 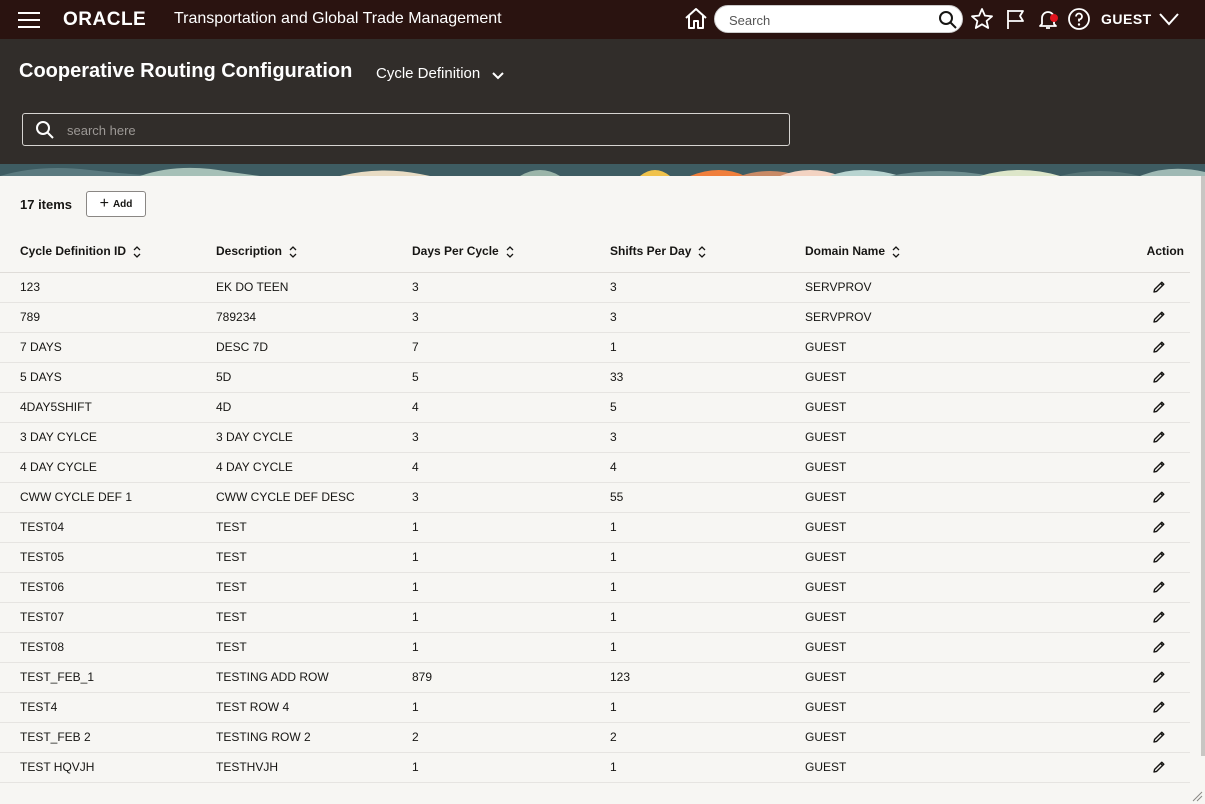 I want to click on cell-cycle-definition-id: TEST07, so click(x=108, y=617).